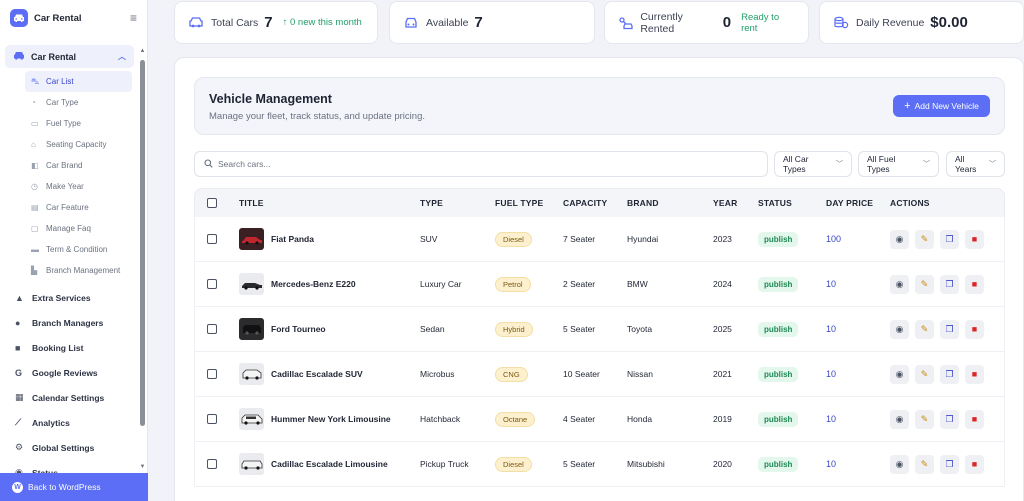  What do you see at coordinates (292, 239) in the screenshot?
I see `car-title-link: Fiat Panda` at bounding box center [292, 239].